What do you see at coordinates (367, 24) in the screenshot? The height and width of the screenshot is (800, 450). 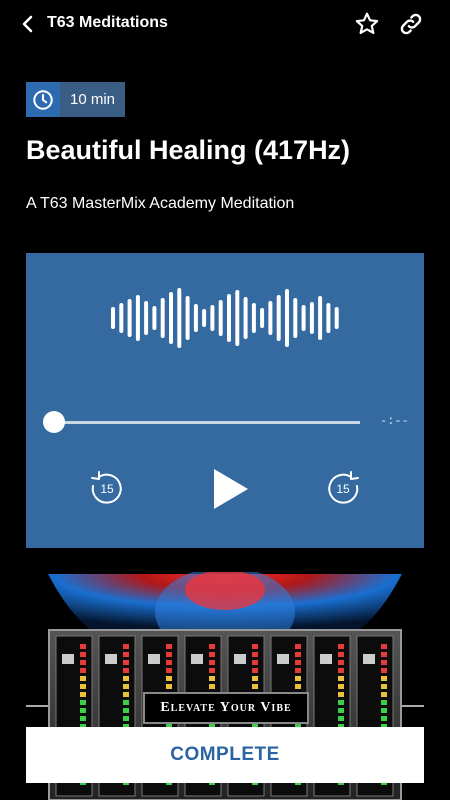 I see `star-icon` at bounding box center [367, 24].